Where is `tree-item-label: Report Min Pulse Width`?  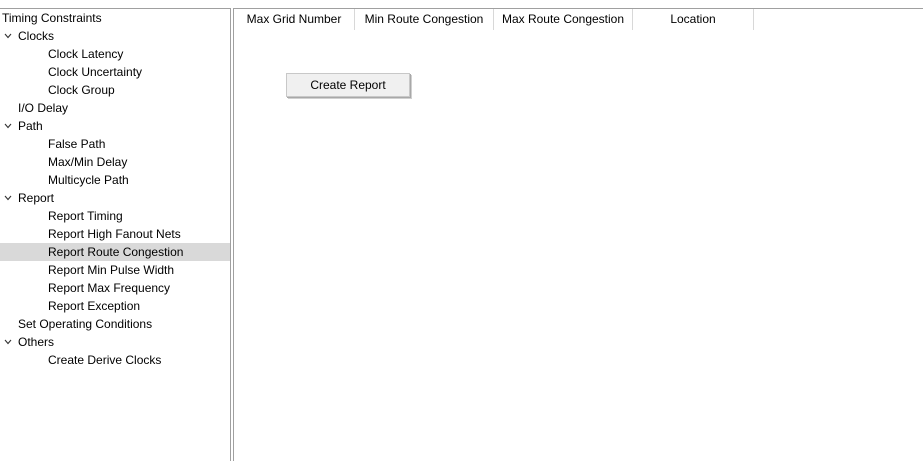
tree-item-label: Report Min Pulse Width is located at coordinates (111, 270).